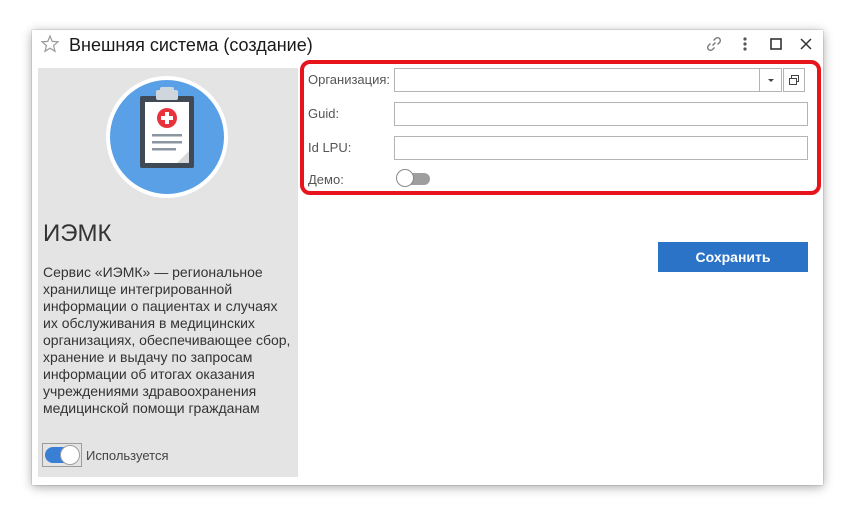  I want to click on clipboard-medical-icon, so click(167, 137).